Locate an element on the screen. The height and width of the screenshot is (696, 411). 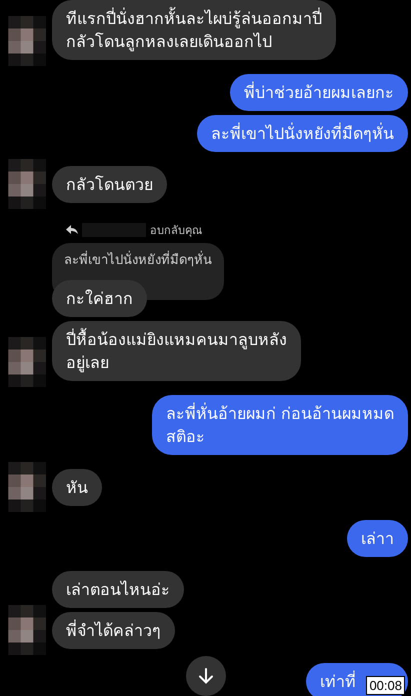
down-arrow-icon is located at coordinates (206, 676).